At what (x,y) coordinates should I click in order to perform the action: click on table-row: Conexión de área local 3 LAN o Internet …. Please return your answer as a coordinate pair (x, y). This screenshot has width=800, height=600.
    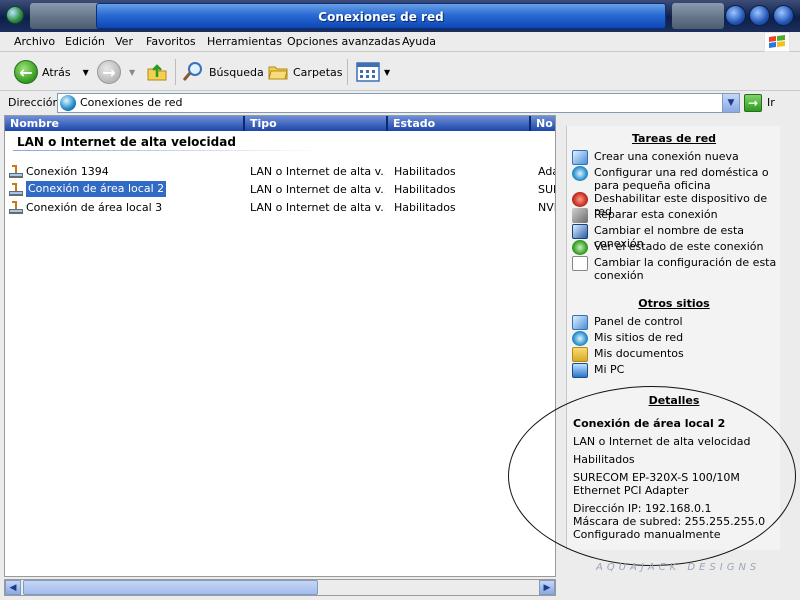
    Looking at the image, I should click on (280, 207).